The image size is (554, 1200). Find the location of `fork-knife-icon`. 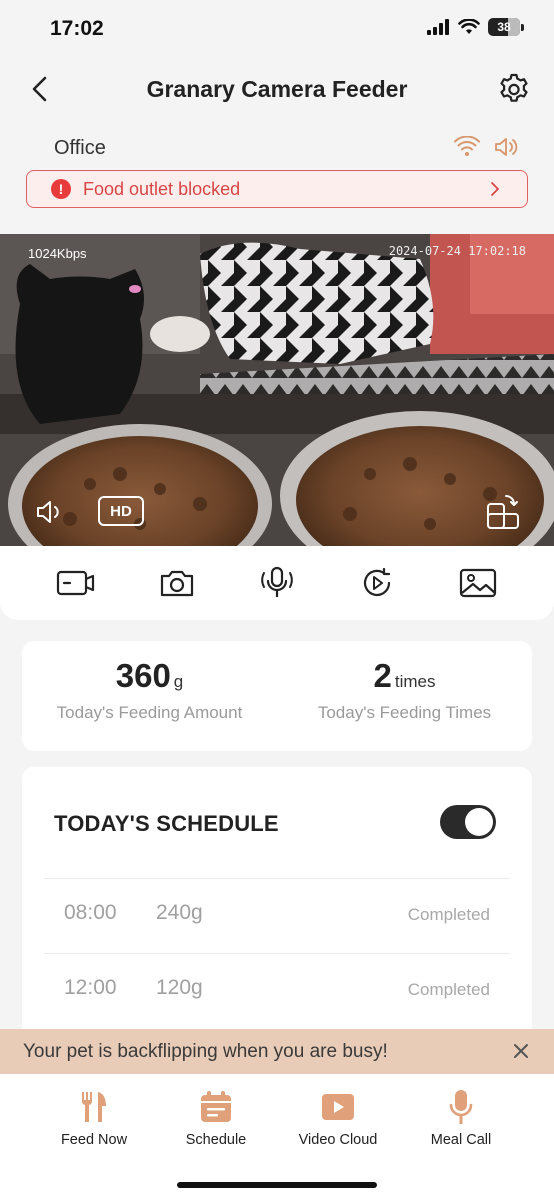

fork-knife-icon is located at coordinates (93, 1107).